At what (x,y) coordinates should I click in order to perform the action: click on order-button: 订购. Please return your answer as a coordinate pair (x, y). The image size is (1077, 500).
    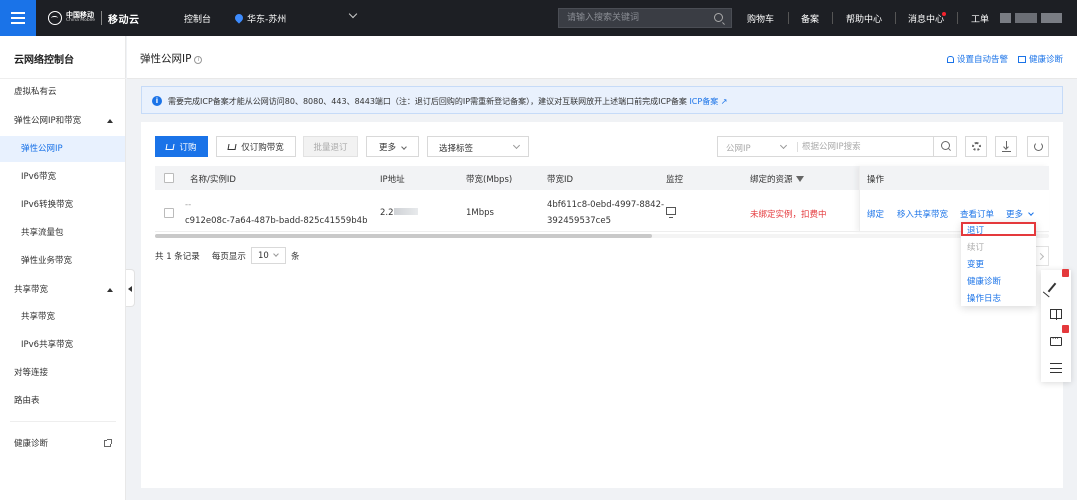
    Looking at the image, I should click on (181, 146).